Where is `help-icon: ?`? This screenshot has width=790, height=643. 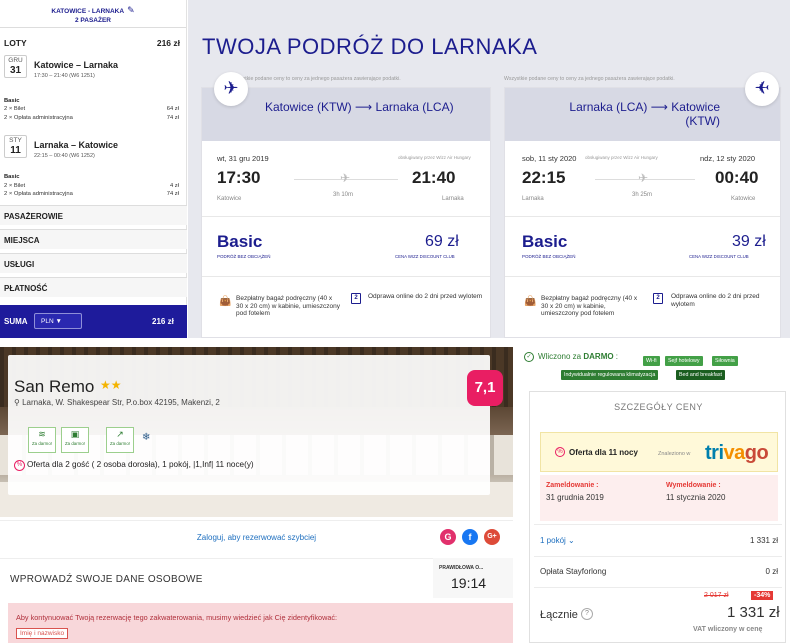 help-icon: ? is located at coordinates (587, 614).